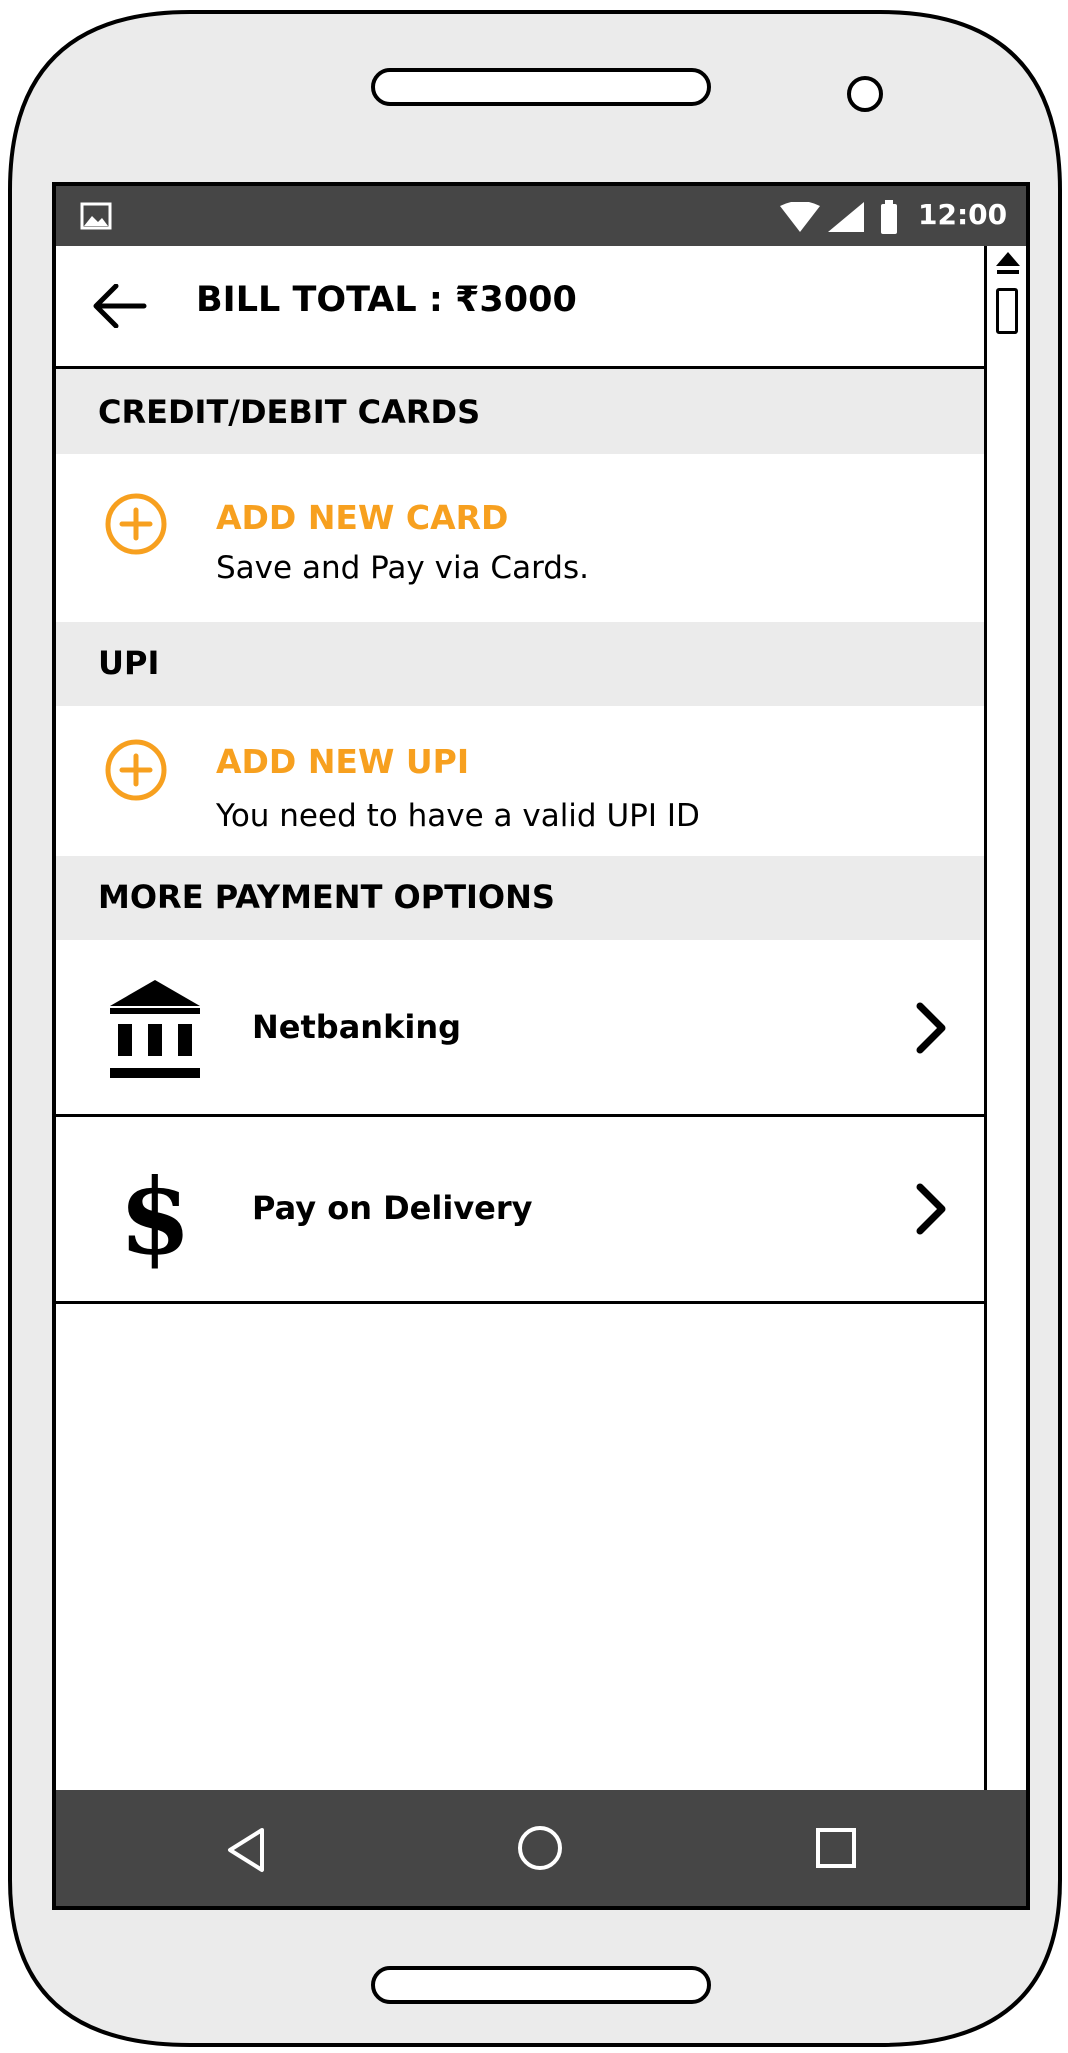 The width and height of the screenshot is (1068, 2053). I want to click on app-bar: BILL TOTAL : ₹3000, so click(520, 307).